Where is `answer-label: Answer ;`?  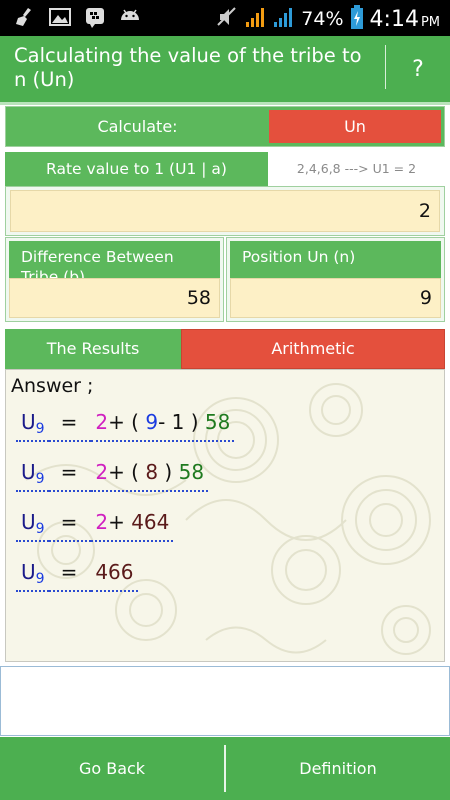 answer-label: Answer ; is located at coordinates (52, 386).